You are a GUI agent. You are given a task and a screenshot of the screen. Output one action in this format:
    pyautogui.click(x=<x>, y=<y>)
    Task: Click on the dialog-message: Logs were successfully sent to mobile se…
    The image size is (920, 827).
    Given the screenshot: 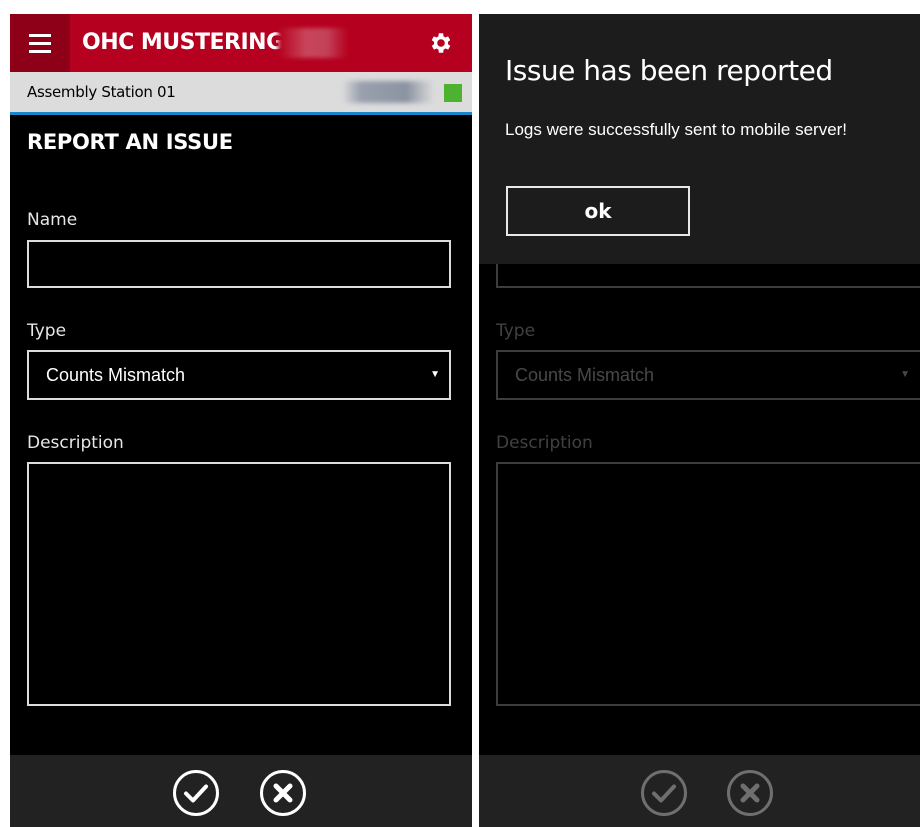 What is the action you would take?
    pyautogui.click(x=676, y=129)
    